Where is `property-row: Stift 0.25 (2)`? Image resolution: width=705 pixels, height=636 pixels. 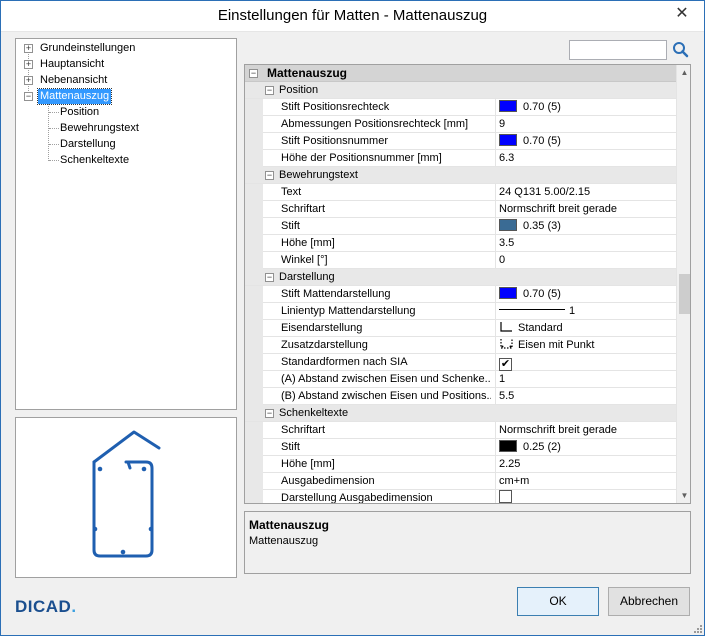 property-row: Stift 0.25 (2) is located at coordinates (460, 447).